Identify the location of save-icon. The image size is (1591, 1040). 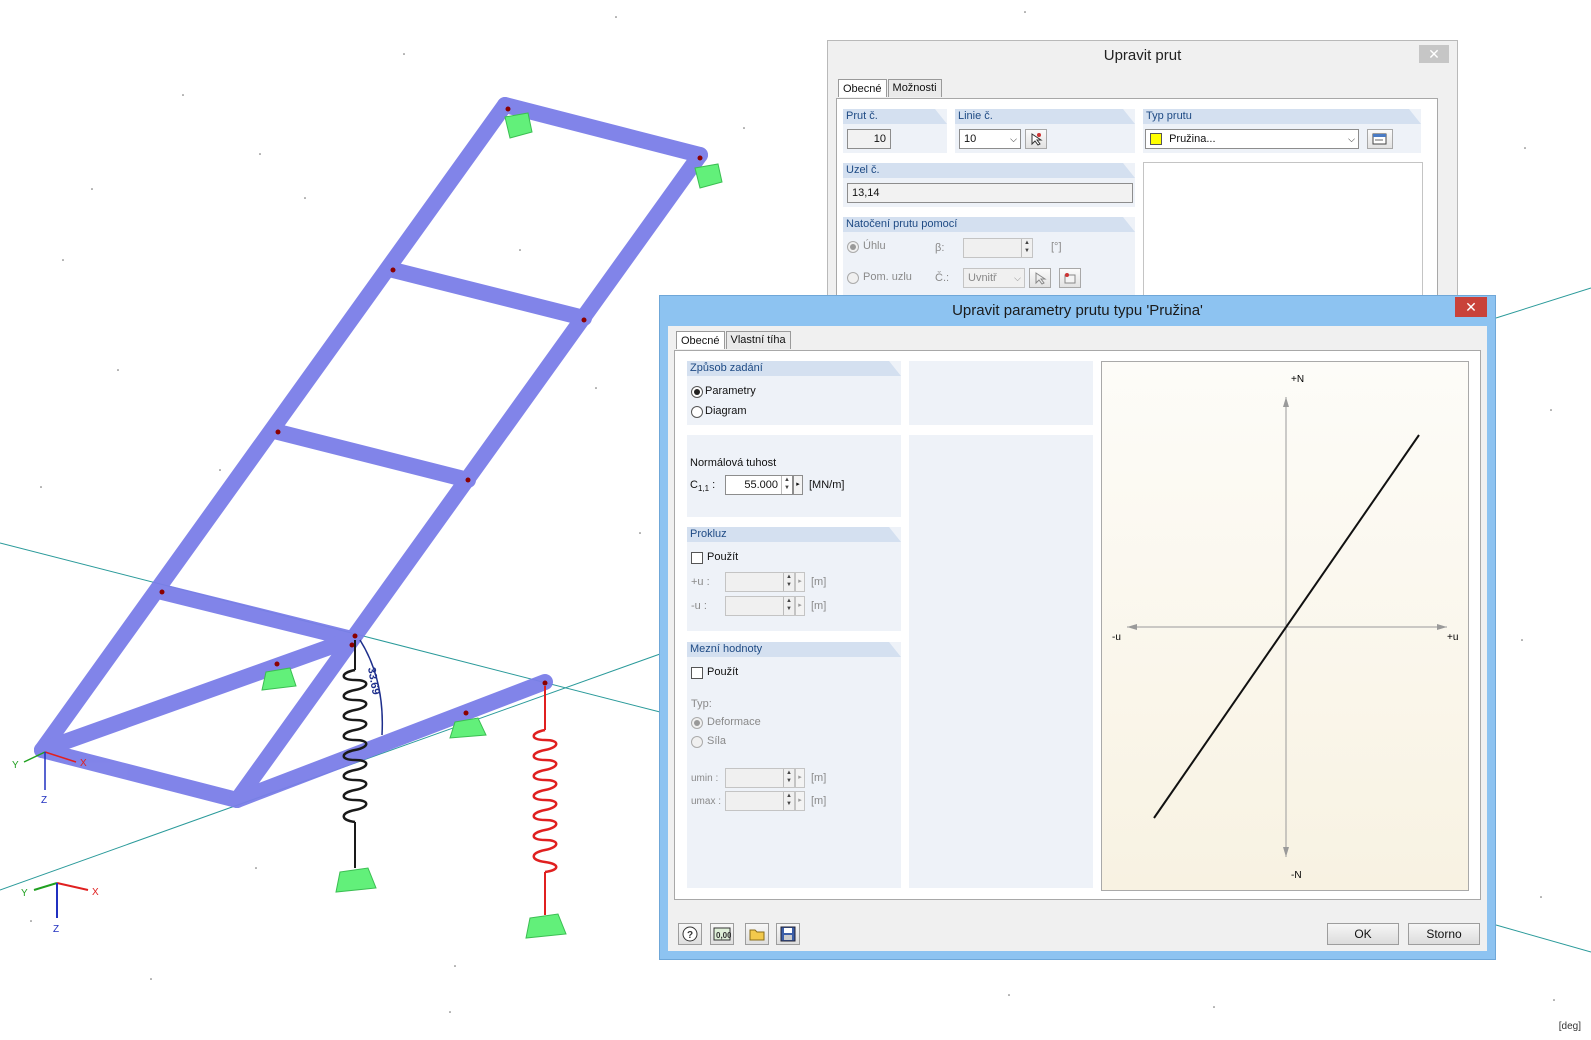
(788, 934).